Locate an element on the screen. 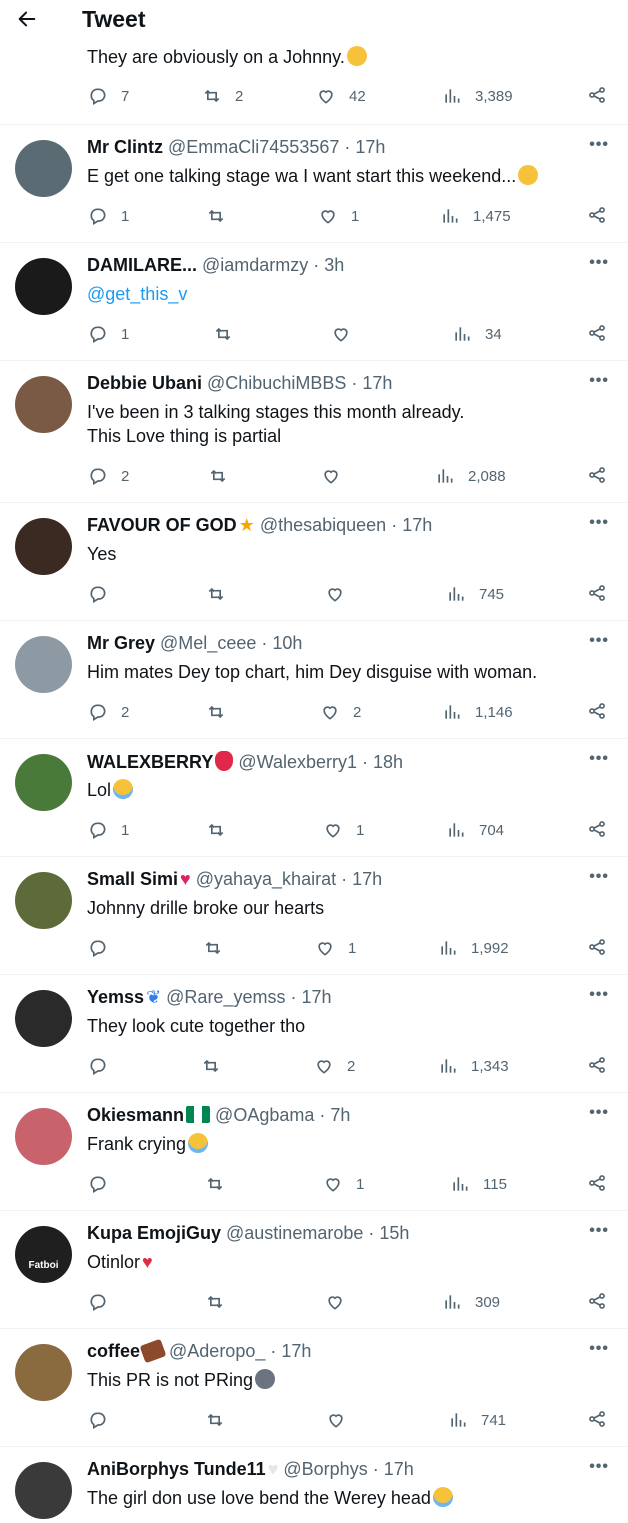 This screenshot has width=628, height=1523. author-name: Small Simi is located at coordinates (132, 879).